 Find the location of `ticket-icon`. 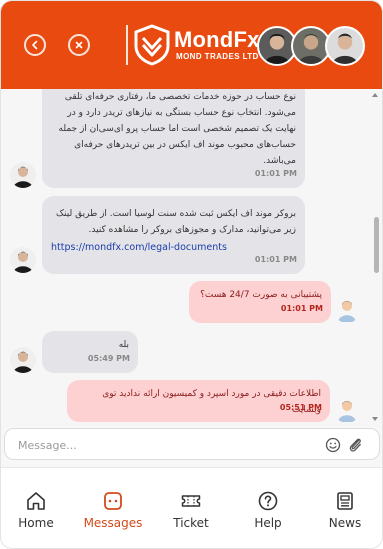

ticket-icon is located at coordinates (191, 501).